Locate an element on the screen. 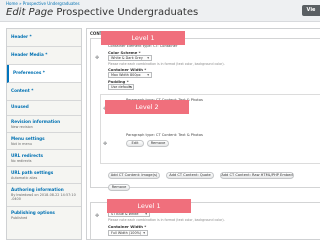 This screenshot has height=240, width=320. sidebar-item-unused: Unused is located at coordinates (44, 108).